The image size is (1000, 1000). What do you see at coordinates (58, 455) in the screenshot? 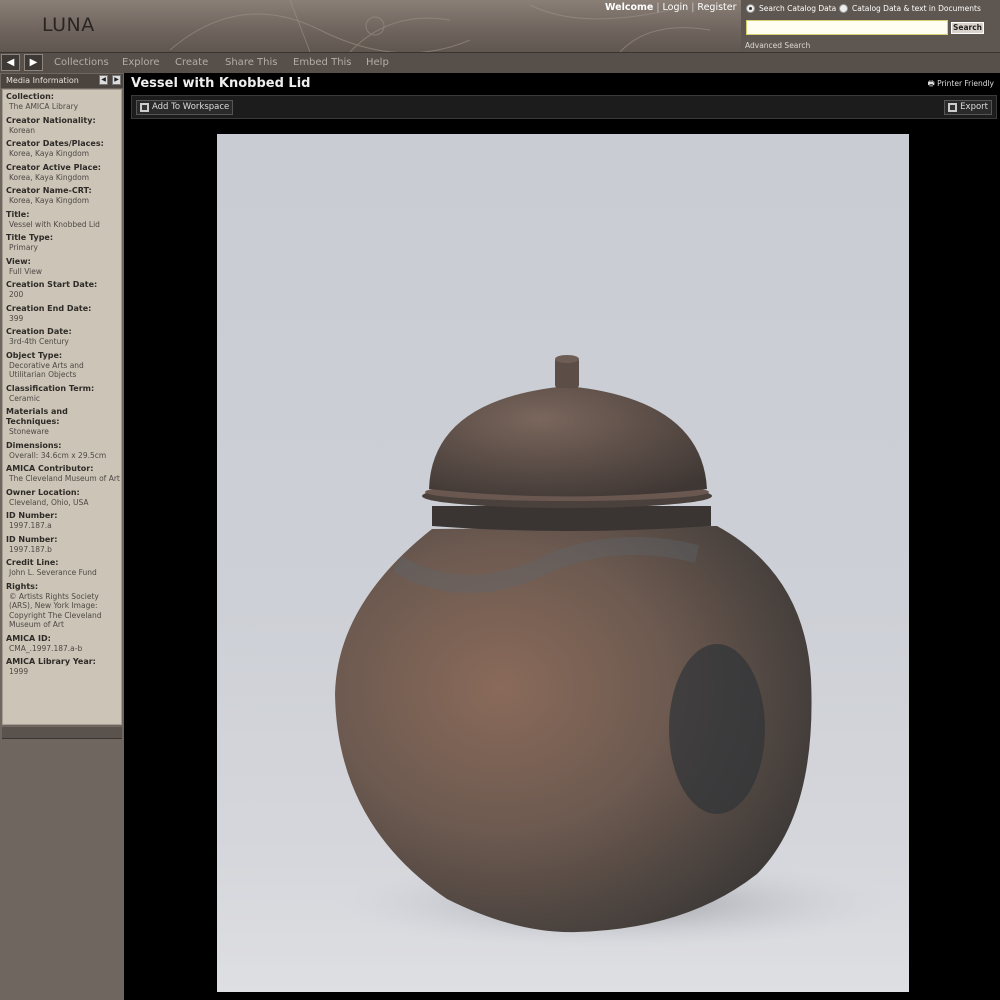
I see `metadata-value: Overall: 34.6cm x 29.5cm` at bounding box center [58, 455].